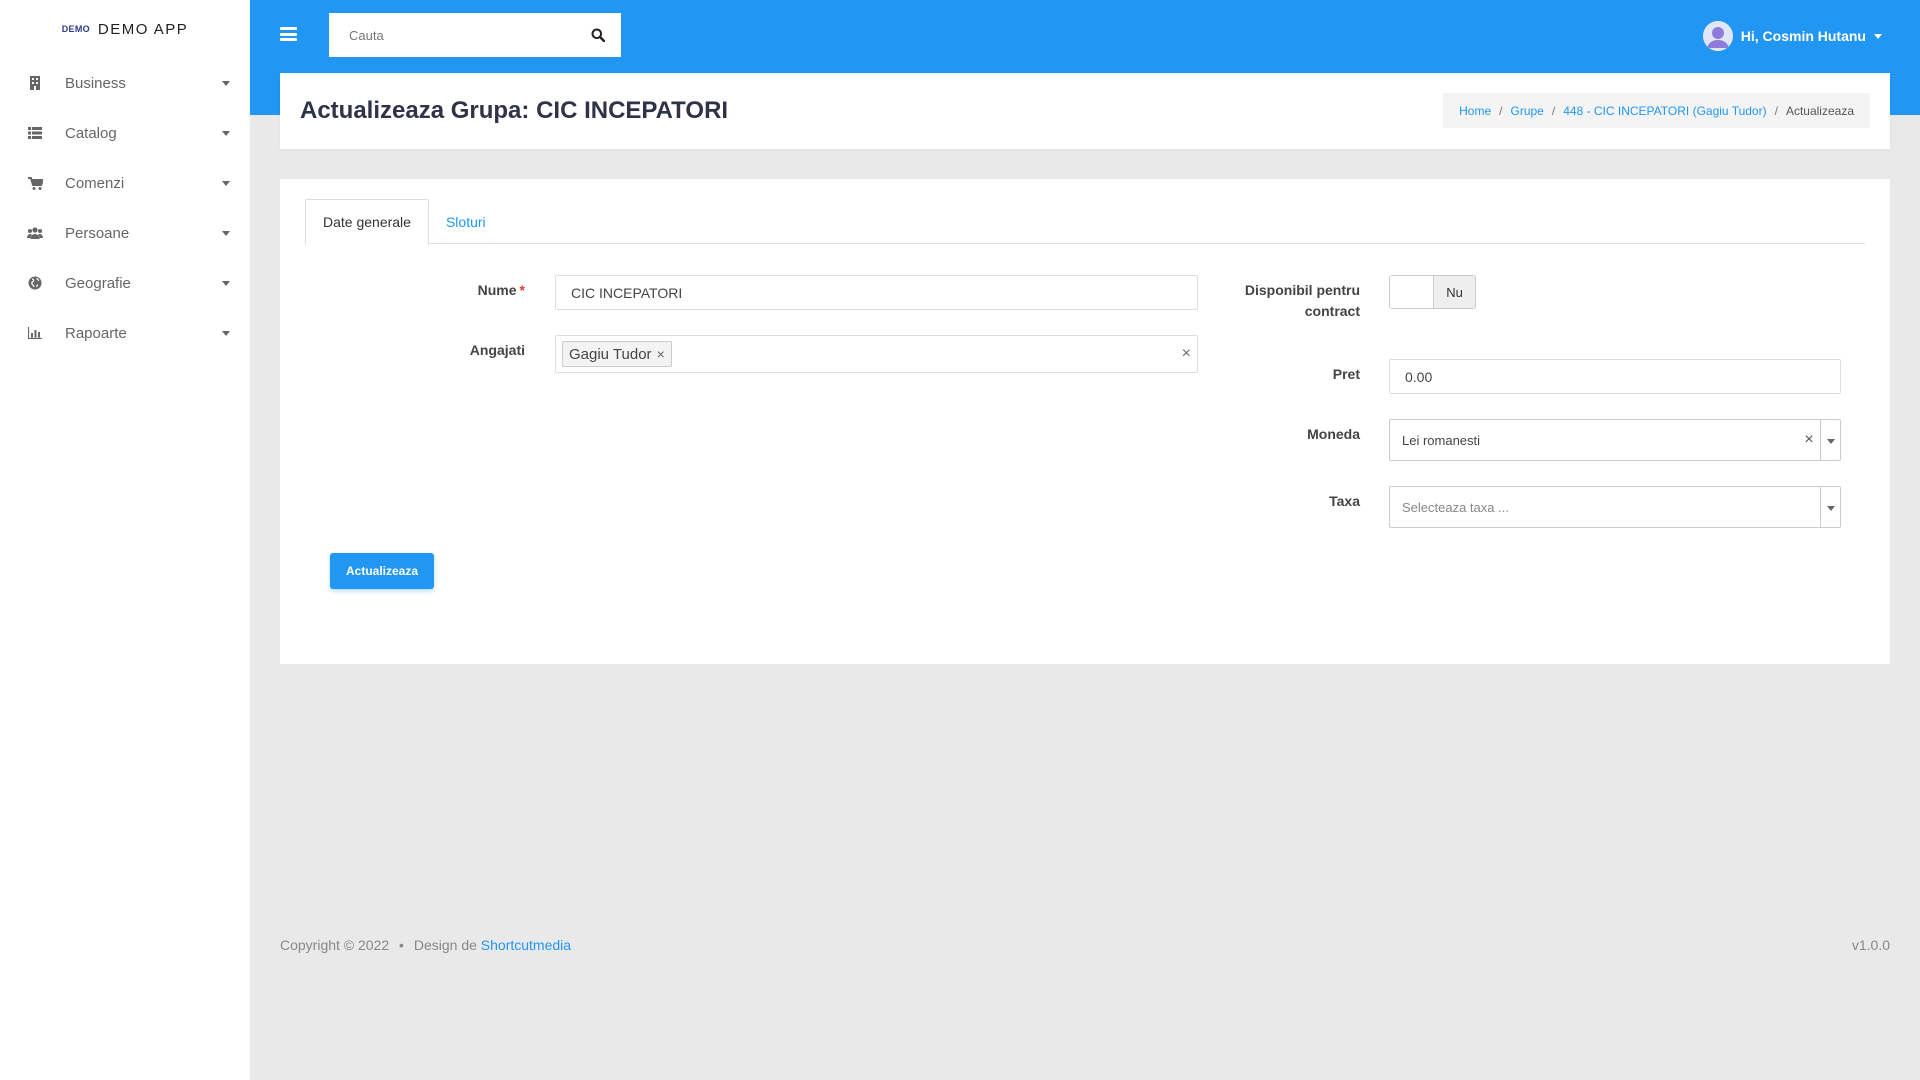  Describe the element at coordinates (35, 333) in the screenshot. I see `chart-icon` at that location.